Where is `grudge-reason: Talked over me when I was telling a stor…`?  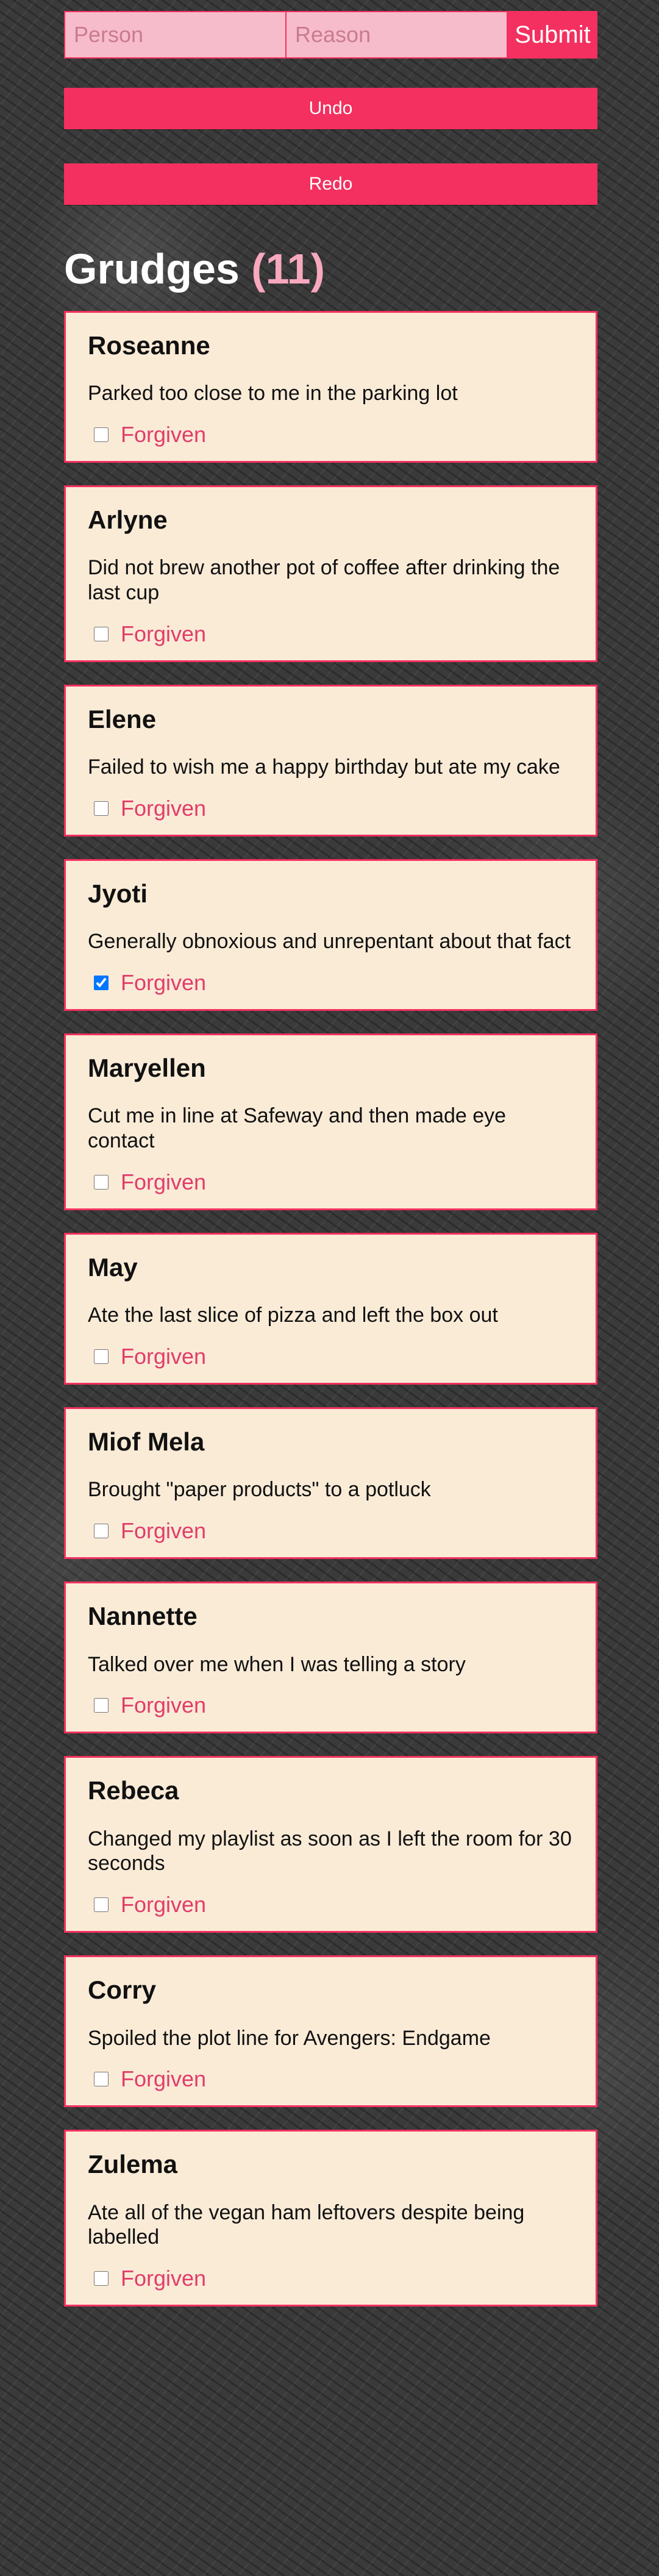 grudge-reason: Talked over me when I was telling a stor… is located at coordinates (277, 1664).